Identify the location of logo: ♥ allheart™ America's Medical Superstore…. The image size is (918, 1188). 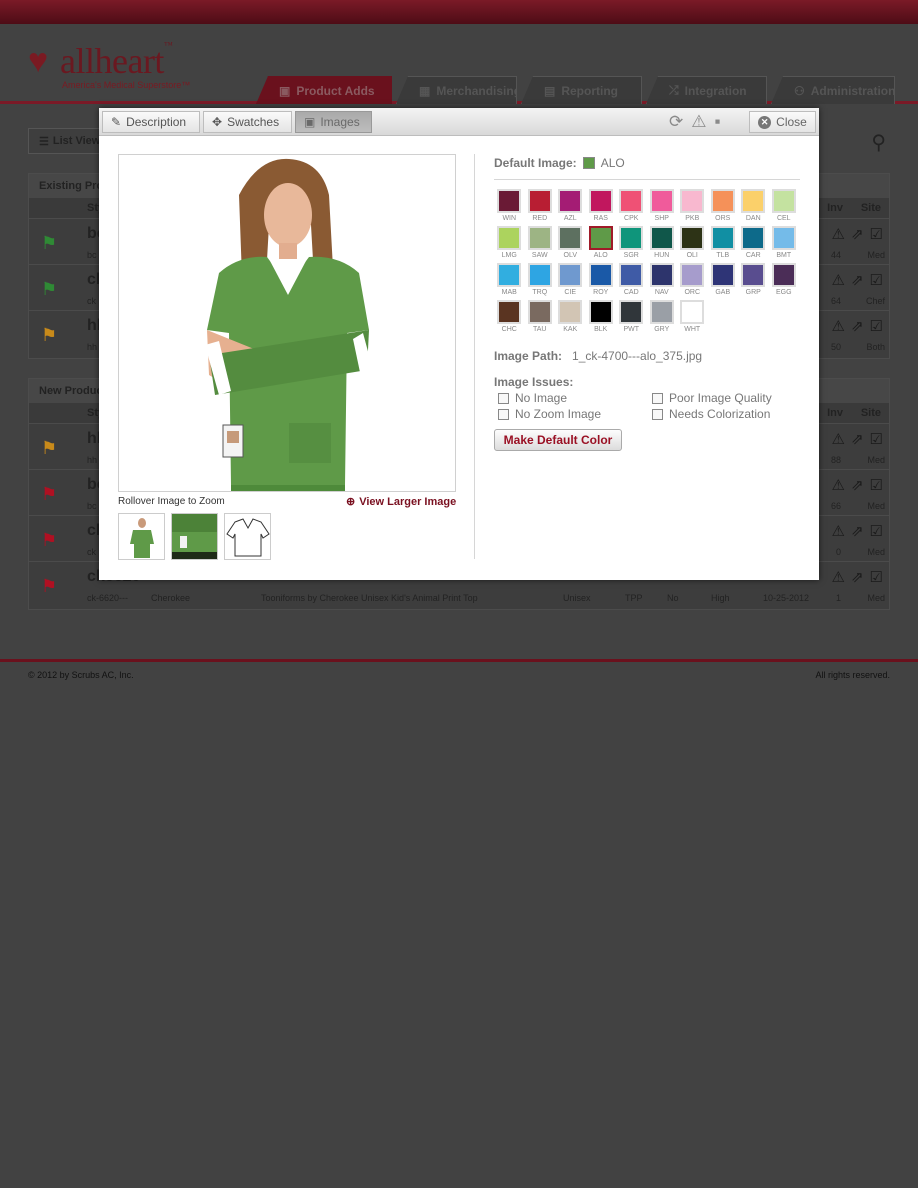
(109, 65).